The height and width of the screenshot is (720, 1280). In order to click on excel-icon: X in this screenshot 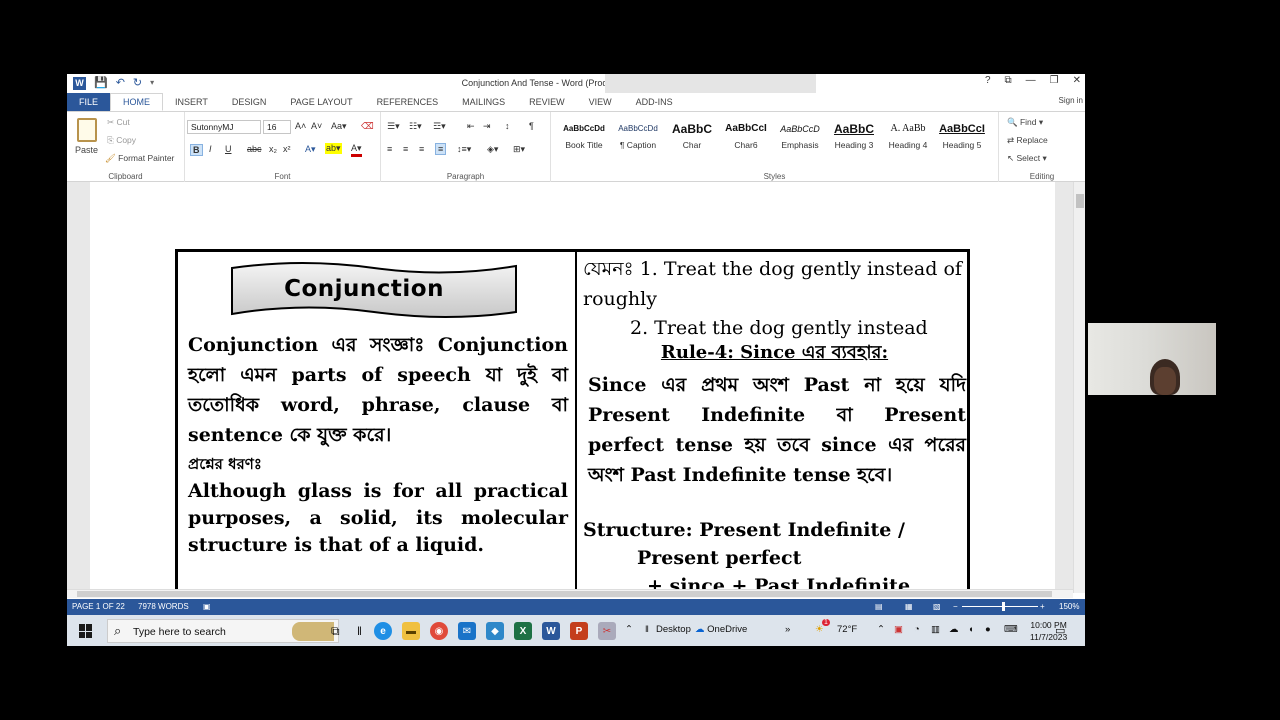, I will do `click(523, 631)`.